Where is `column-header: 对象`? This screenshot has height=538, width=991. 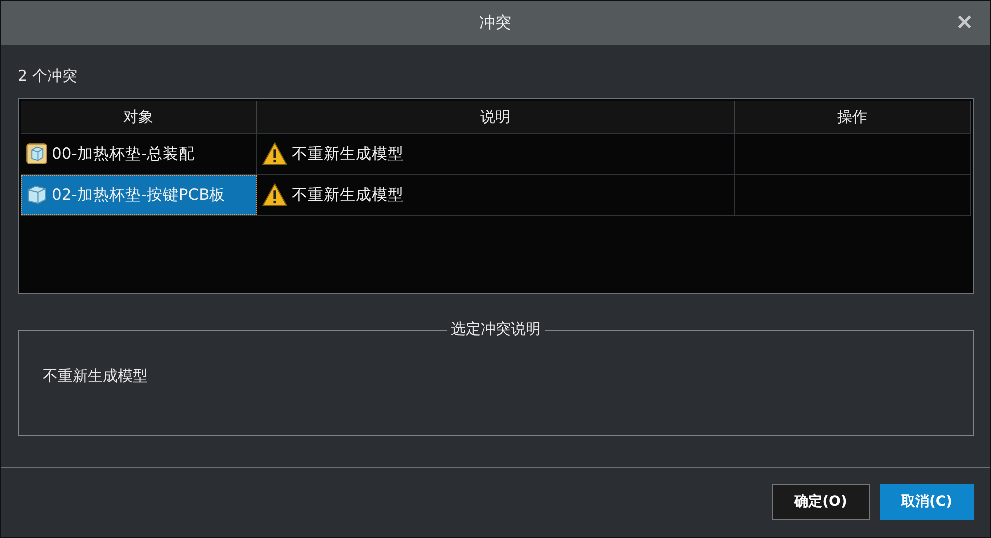 column-header: 对象 is located at coordinates (139, 117).